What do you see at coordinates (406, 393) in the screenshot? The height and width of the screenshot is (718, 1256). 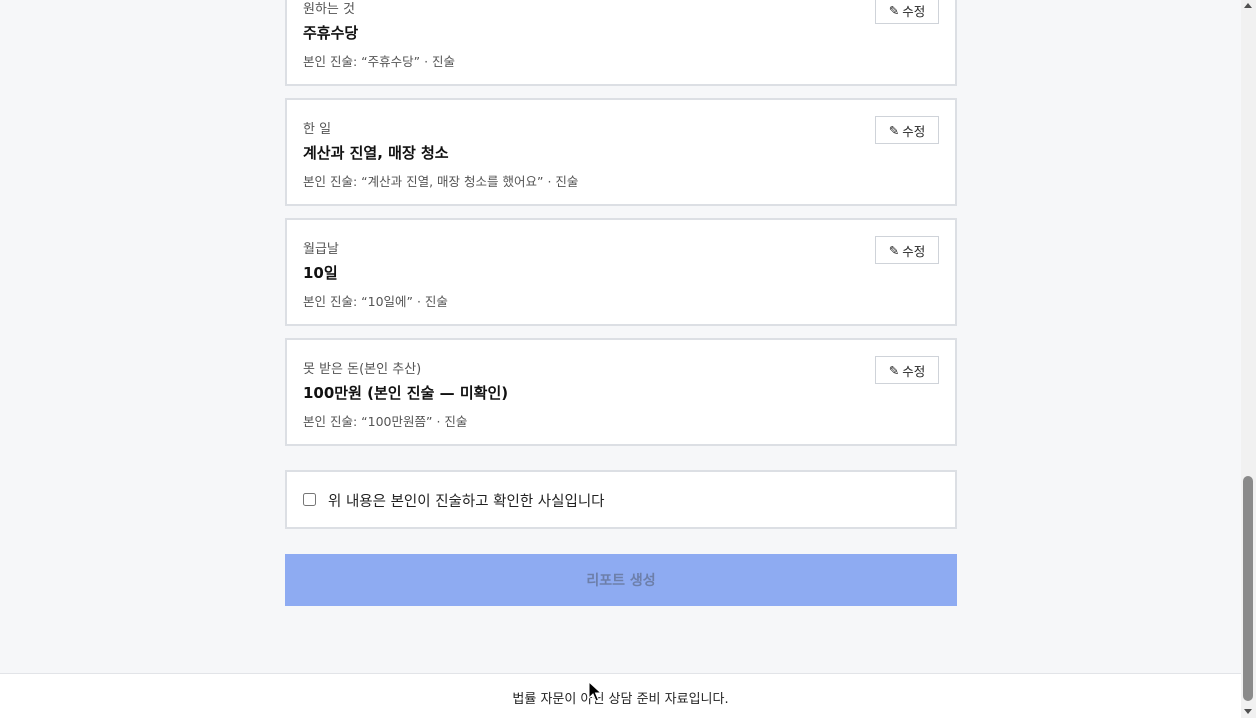 I see `fact-value: 100만원 (본인 진술 — 미확인)` at bounding box center [406, 393].